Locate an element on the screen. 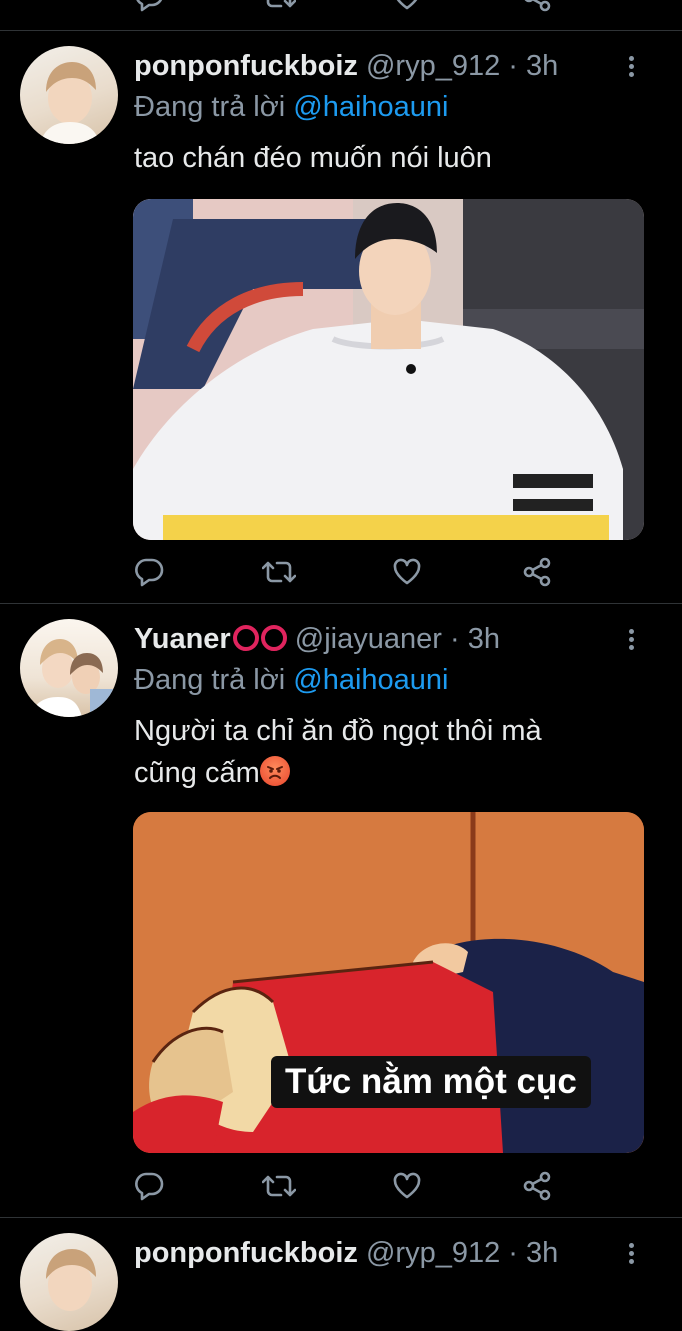 The width and height of the screenshot is (682, 1331). tweet-header: Yuaner @jiayuaner · 3h is located at coordinates (317, 639).